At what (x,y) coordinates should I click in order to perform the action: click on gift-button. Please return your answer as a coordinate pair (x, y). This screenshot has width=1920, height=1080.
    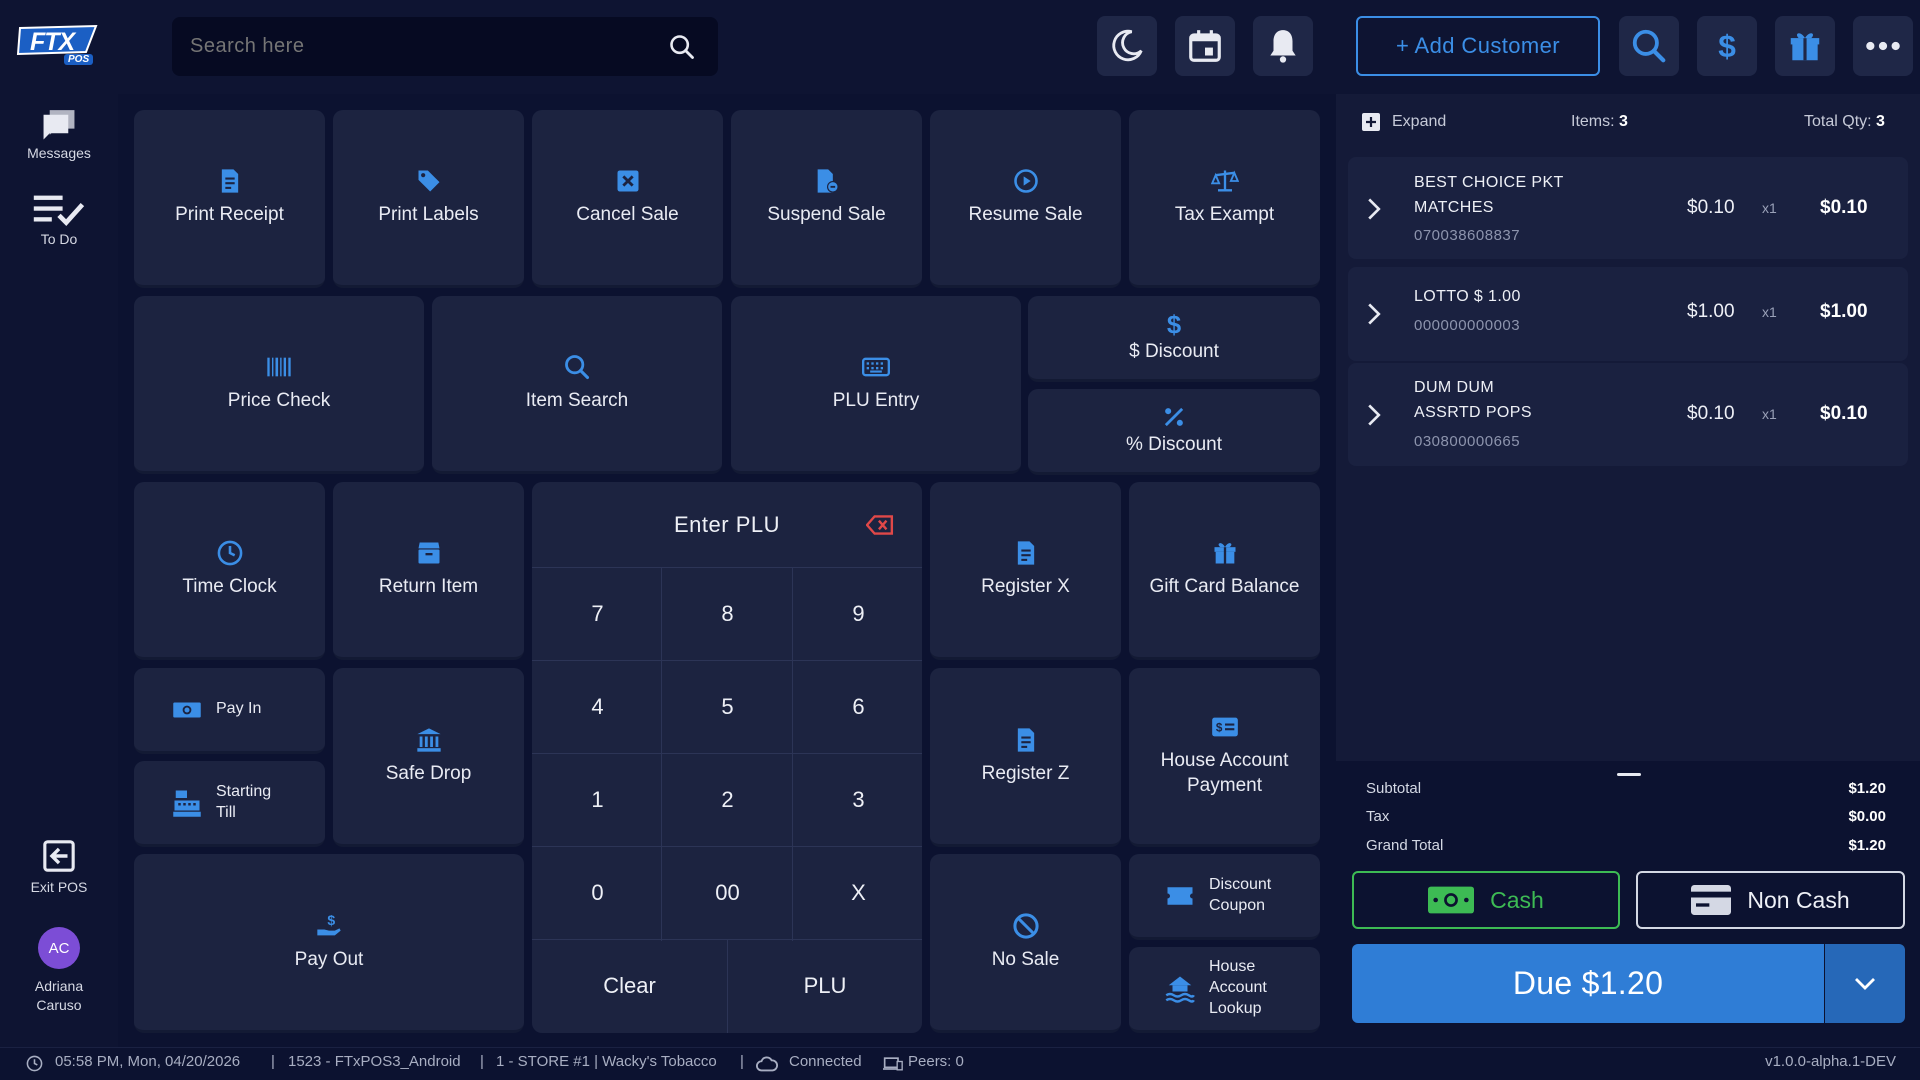
    Looking at the image, I should click on (1805, 46).